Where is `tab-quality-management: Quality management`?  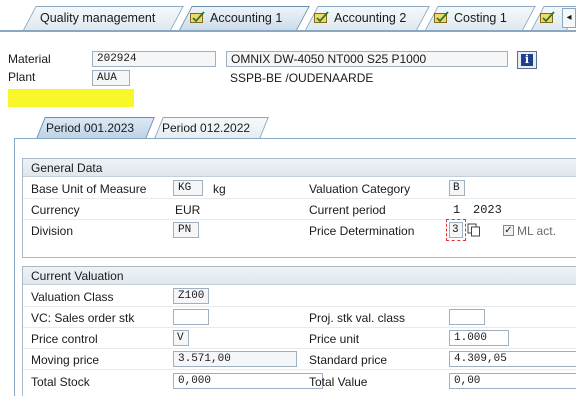
tab-quality-management: Quality management is located at coordinates (97, 18).